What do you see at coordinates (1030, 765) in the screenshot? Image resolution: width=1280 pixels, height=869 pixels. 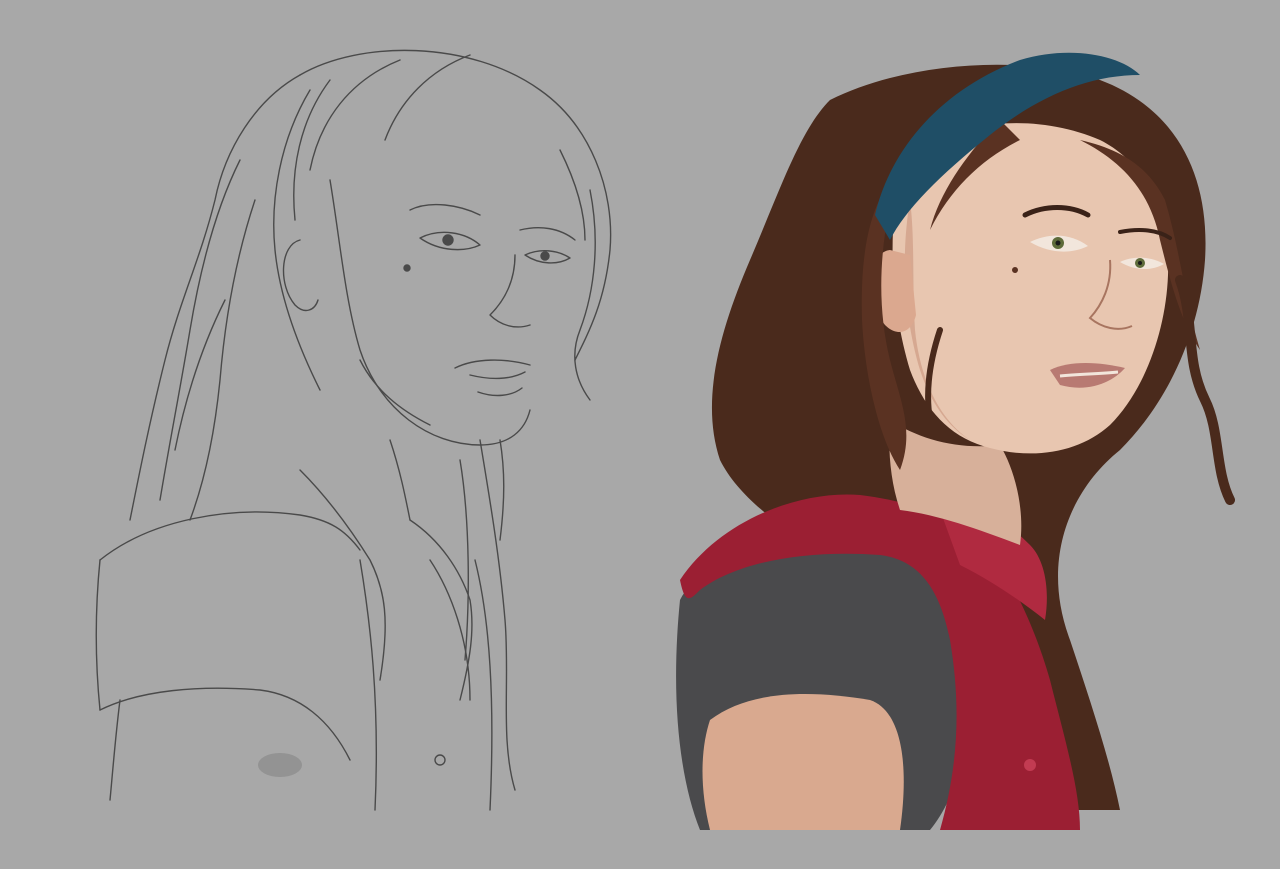 I see `vest-button` at bounding box center [1030, 765].